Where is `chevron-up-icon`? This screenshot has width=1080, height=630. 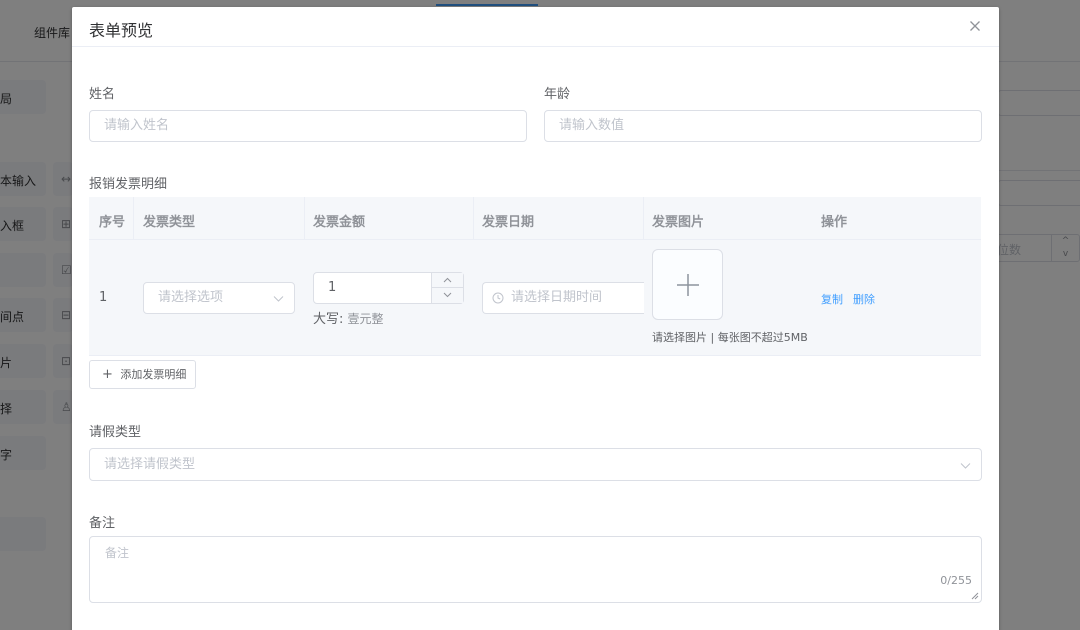
chevron-up-icon is located at coordinates (447, 280).